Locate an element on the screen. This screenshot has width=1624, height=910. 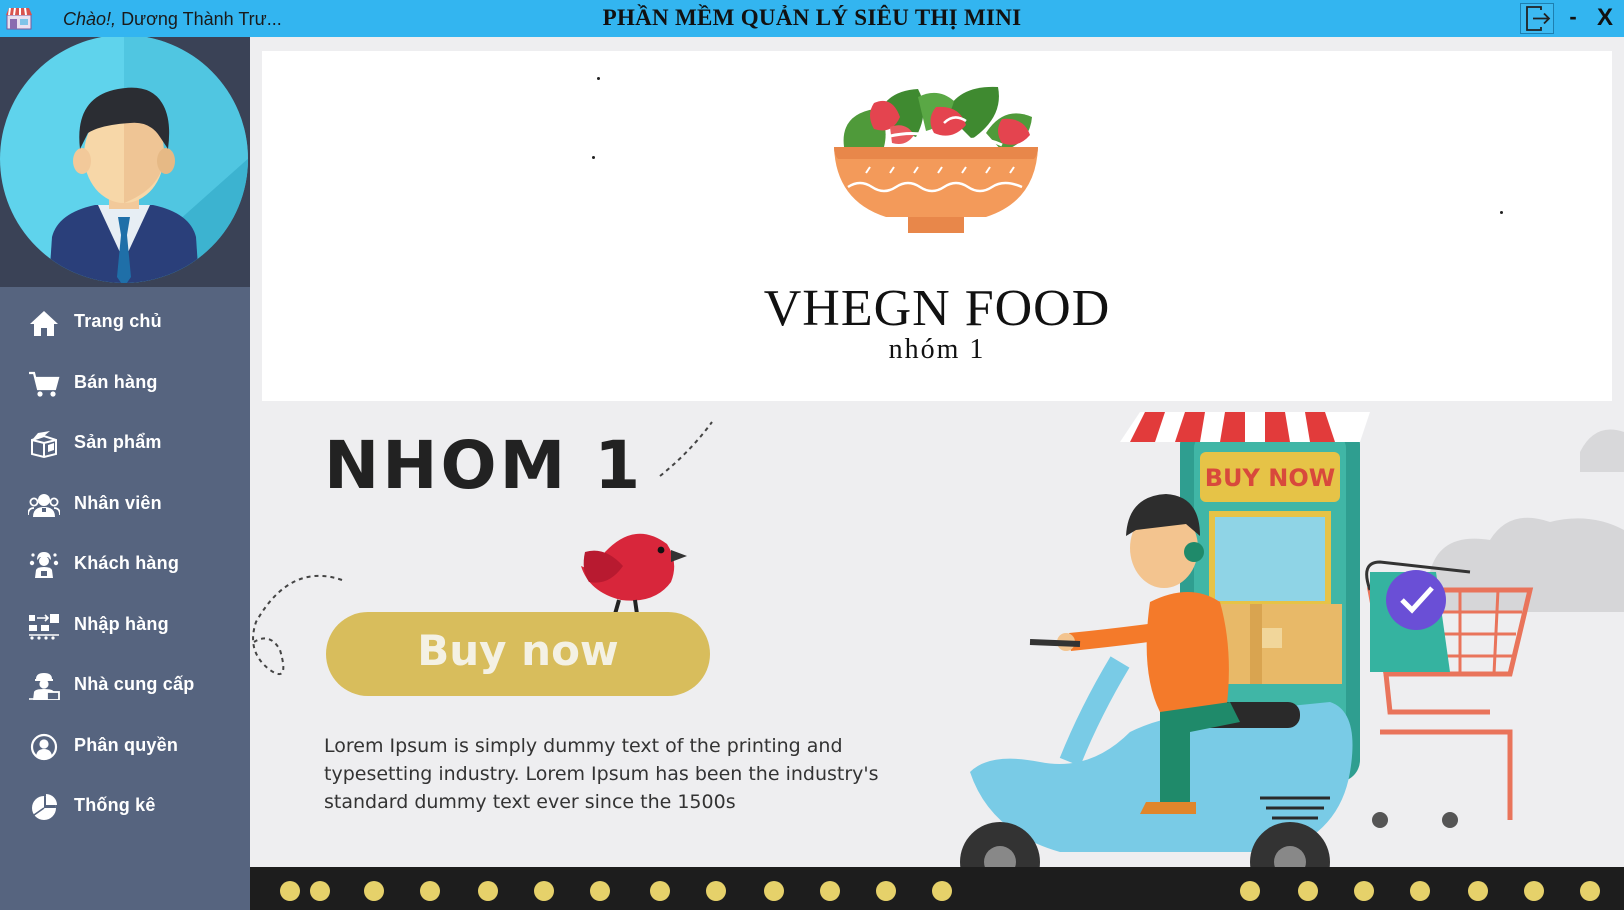
import-icon is located at coordinates (44, 627).